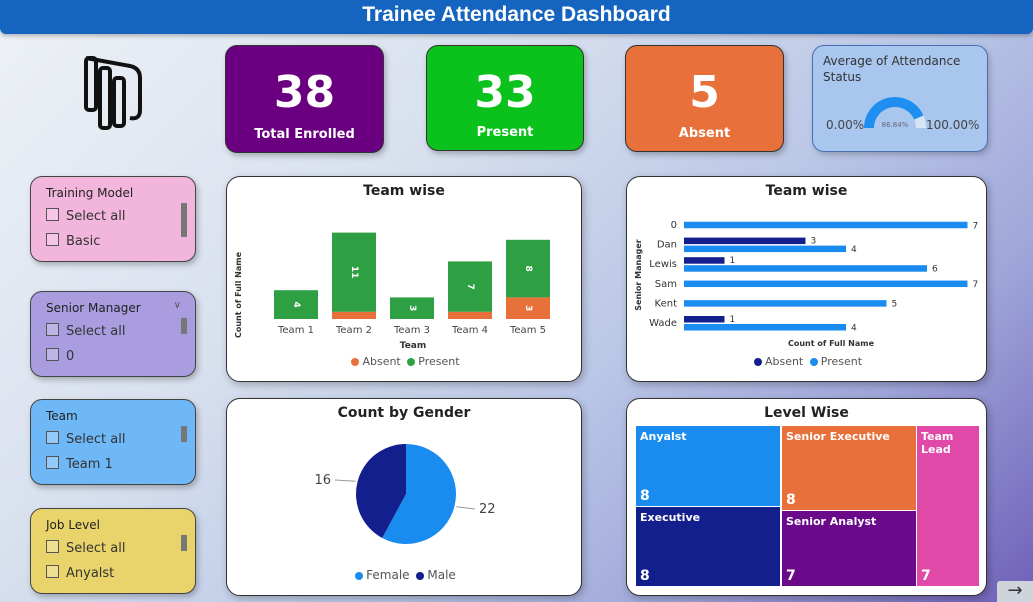  What do you see at coordinates (667, 245) in the screenshot?
I see `y-tick-label: Dan` at bounding box center [667, 245].